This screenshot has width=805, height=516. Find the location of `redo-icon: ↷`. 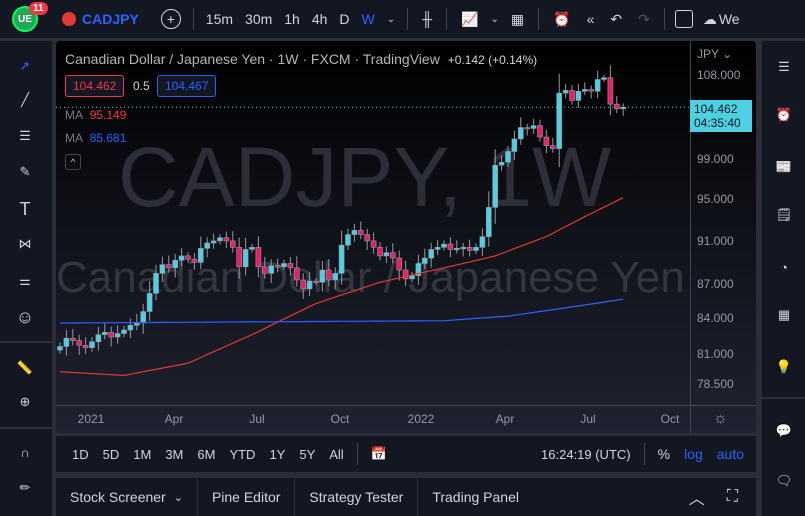

redo-icon: ↷ is located at coordinates (644, 19).